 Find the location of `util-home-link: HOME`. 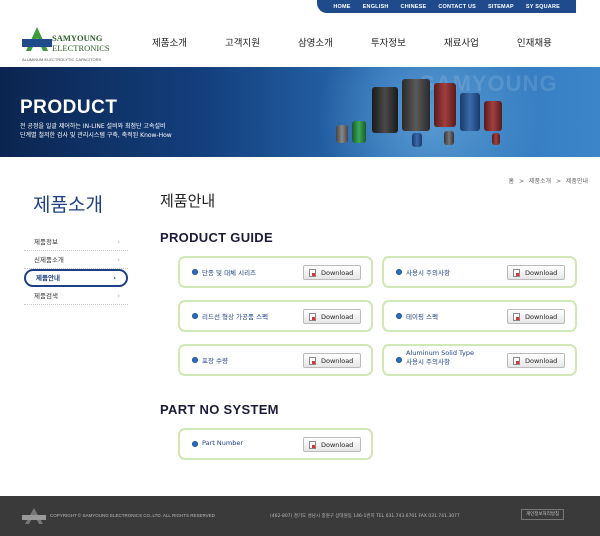

util-home-link: HOME is located at coordinates (341, 7).